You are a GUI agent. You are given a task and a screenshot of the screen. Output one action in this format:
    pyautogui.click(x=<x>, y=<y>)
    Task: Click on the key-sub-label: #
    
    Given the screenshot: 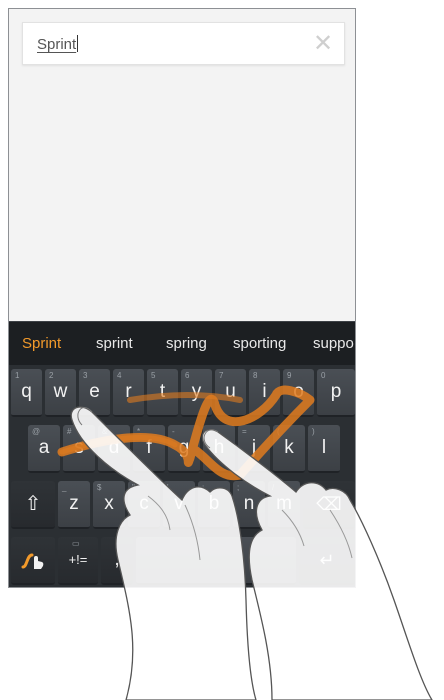 What is the action you would take?
    pyautogui.click(x=69, y=431)
    